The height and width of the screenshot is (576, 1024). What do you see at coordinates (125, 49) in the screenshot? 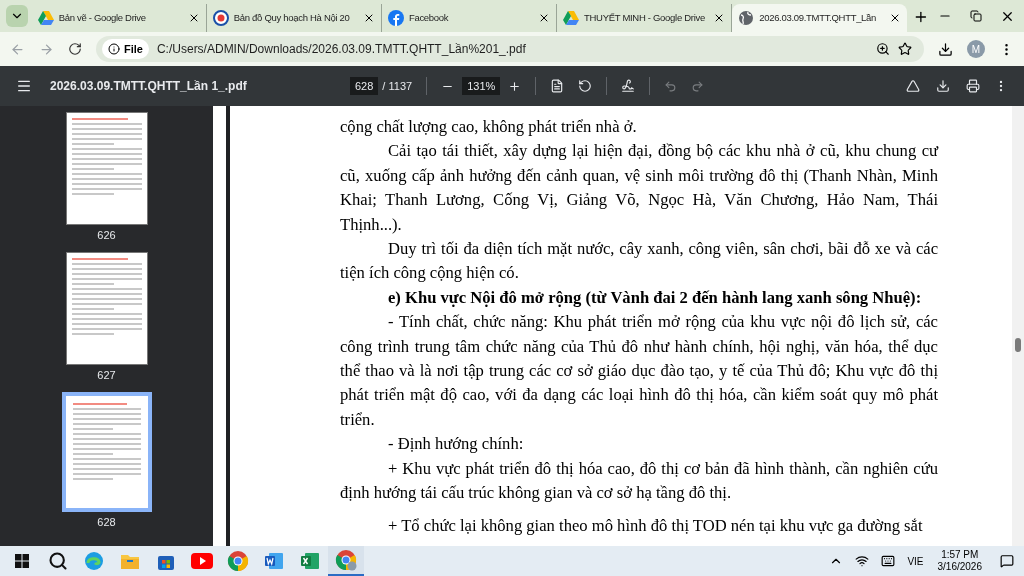
I see `site-info-chip: File` at bounding box center [125, 49].